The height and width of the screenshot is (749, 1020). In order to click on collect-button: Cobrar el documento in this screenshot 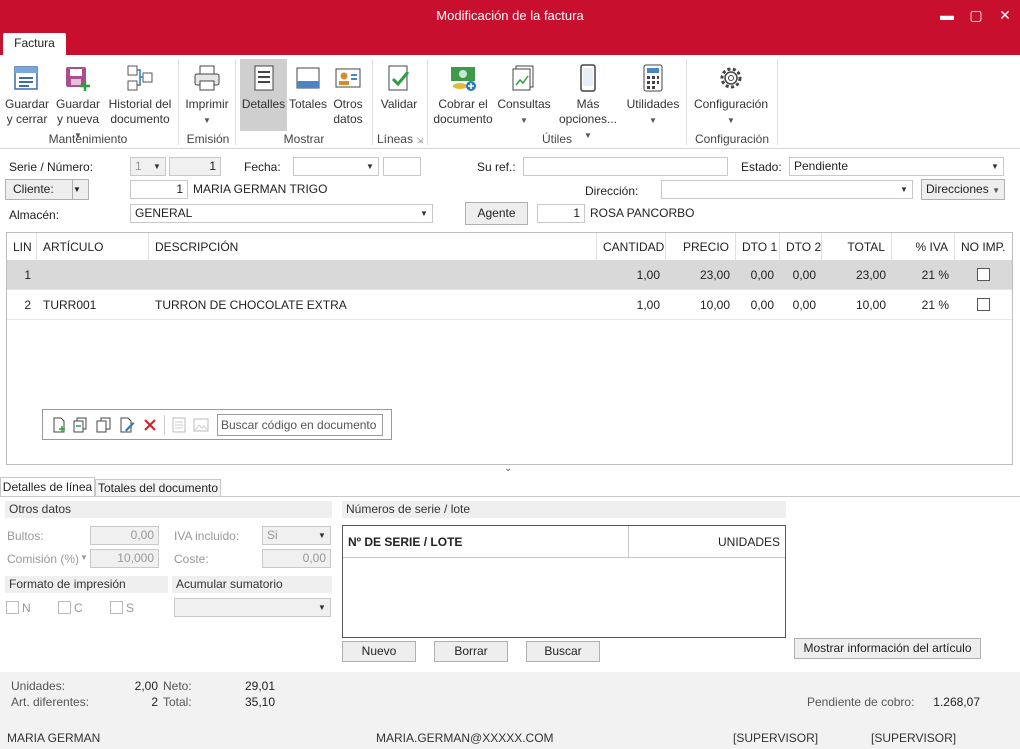, I will do `click(463, 93)`.